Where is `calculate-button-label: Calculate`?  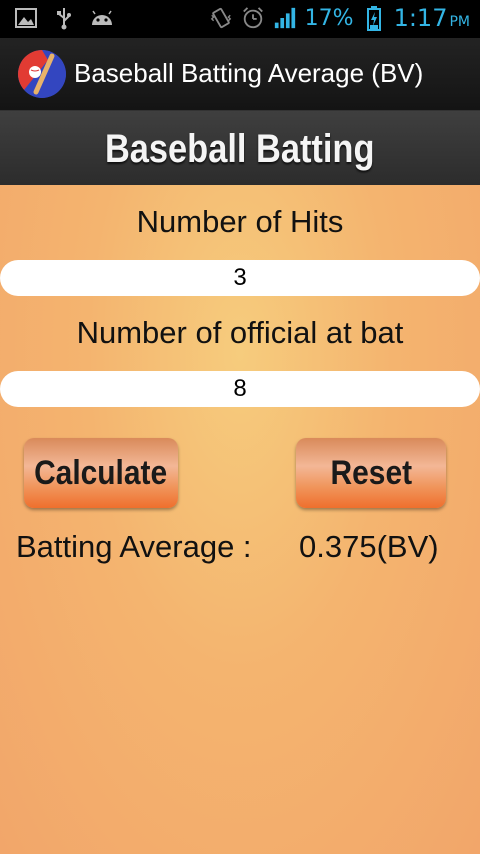
calculate-button-label: Calculate is located at coordinates (101, 472).